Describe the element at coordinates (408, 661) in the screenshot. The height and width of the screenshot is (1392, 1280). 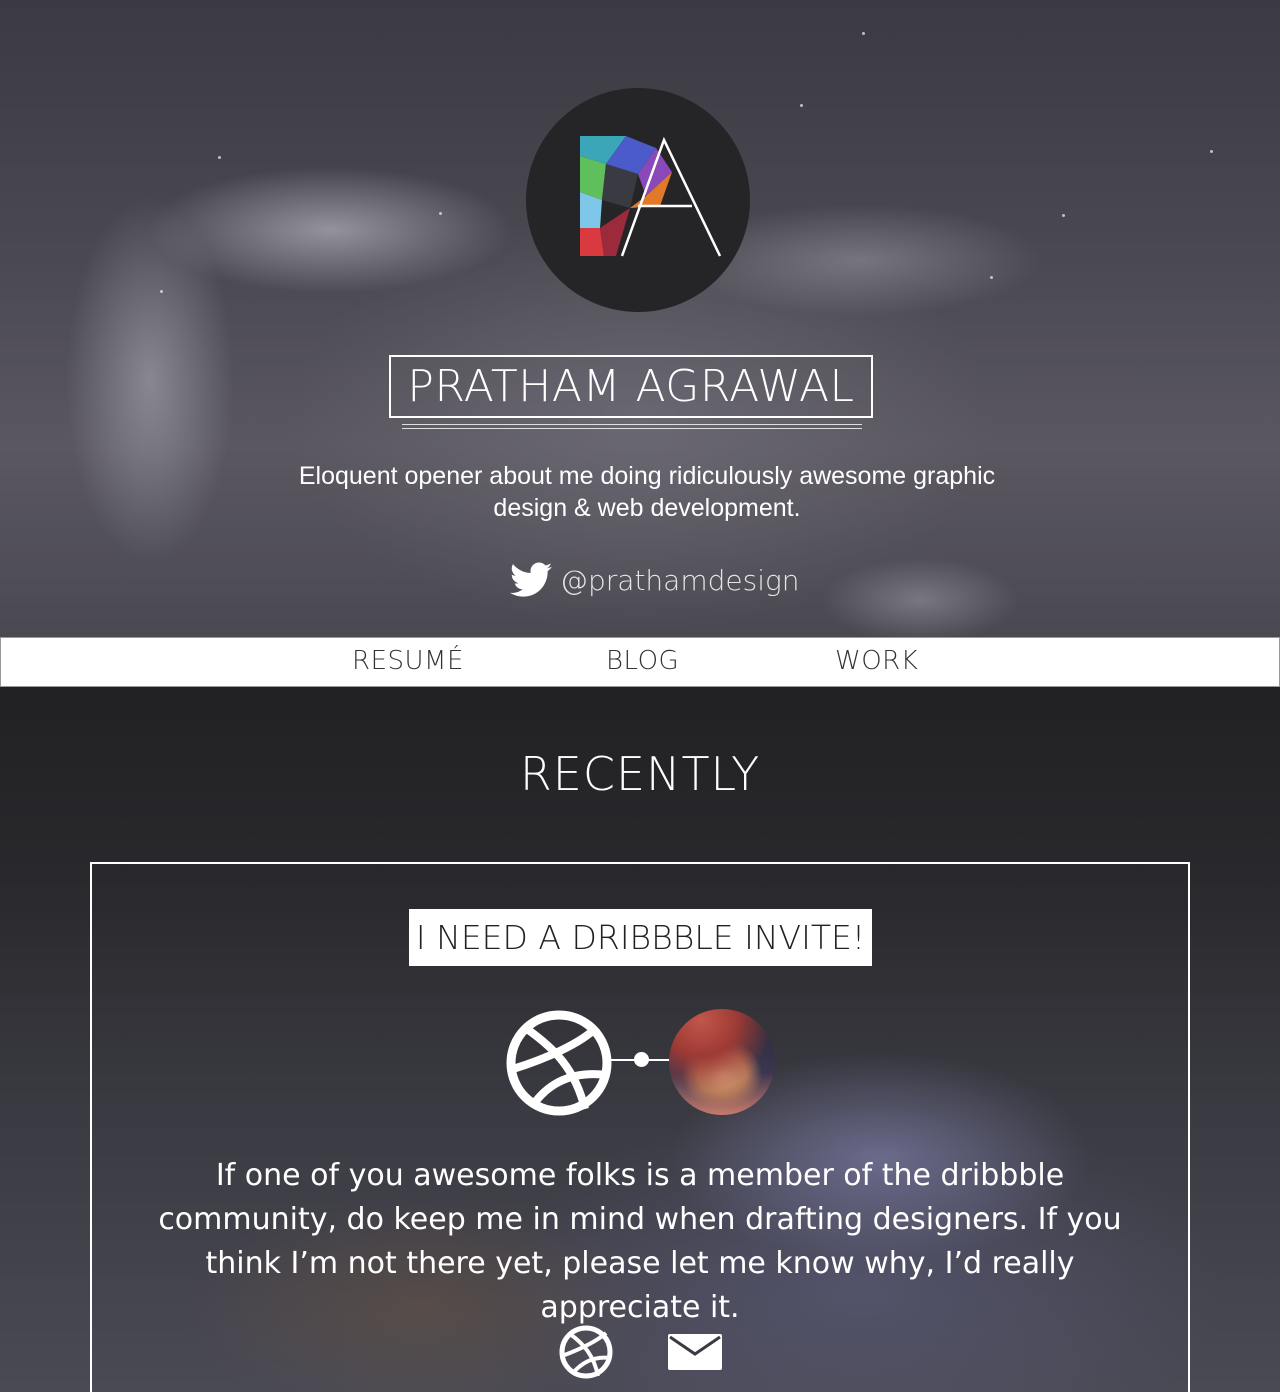
I see `nav-item-resume: RESUMÉ` at that location.